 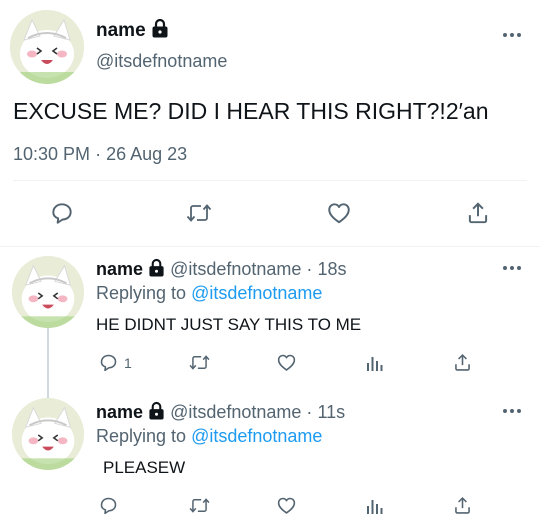 I want to click on reply-icon: 1, so click(x=115, y=362).